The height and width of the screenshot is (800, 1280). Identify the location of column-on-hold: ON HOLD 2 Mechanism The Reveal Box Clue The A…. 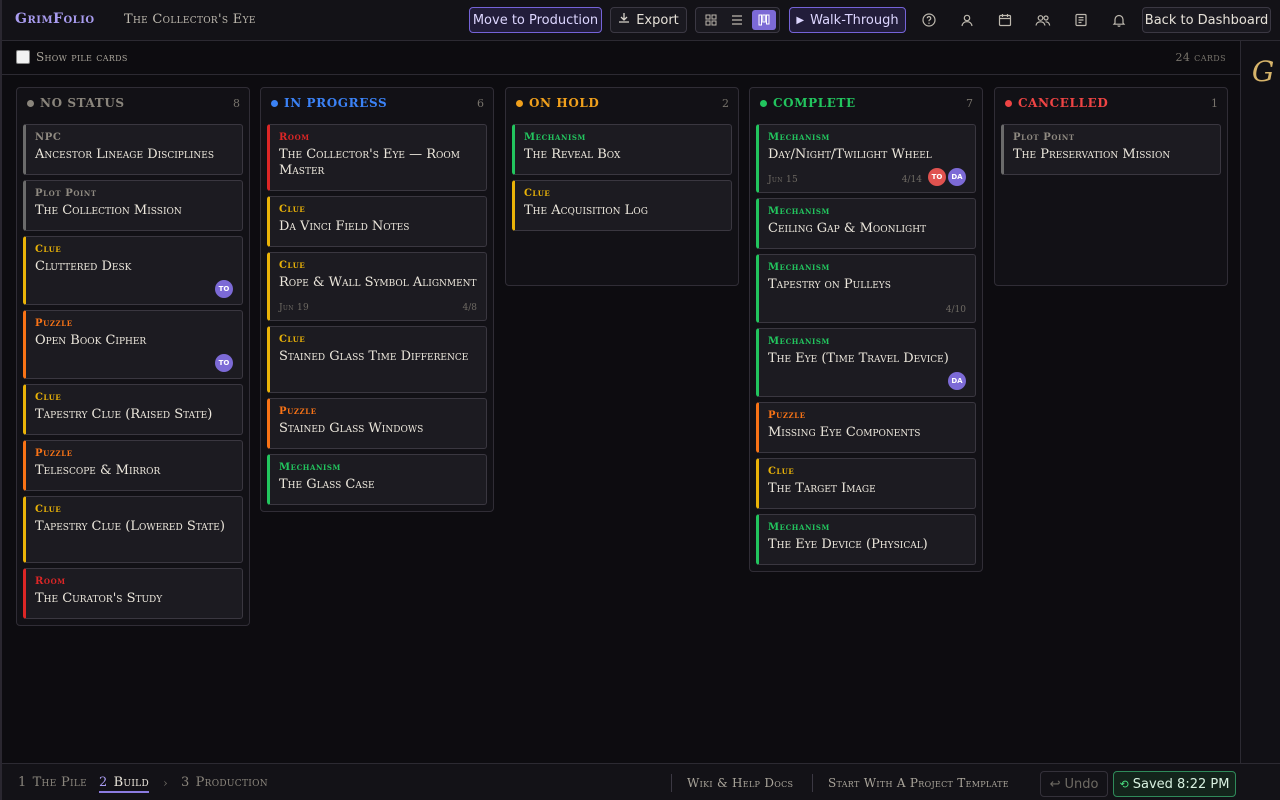
(622, 186).